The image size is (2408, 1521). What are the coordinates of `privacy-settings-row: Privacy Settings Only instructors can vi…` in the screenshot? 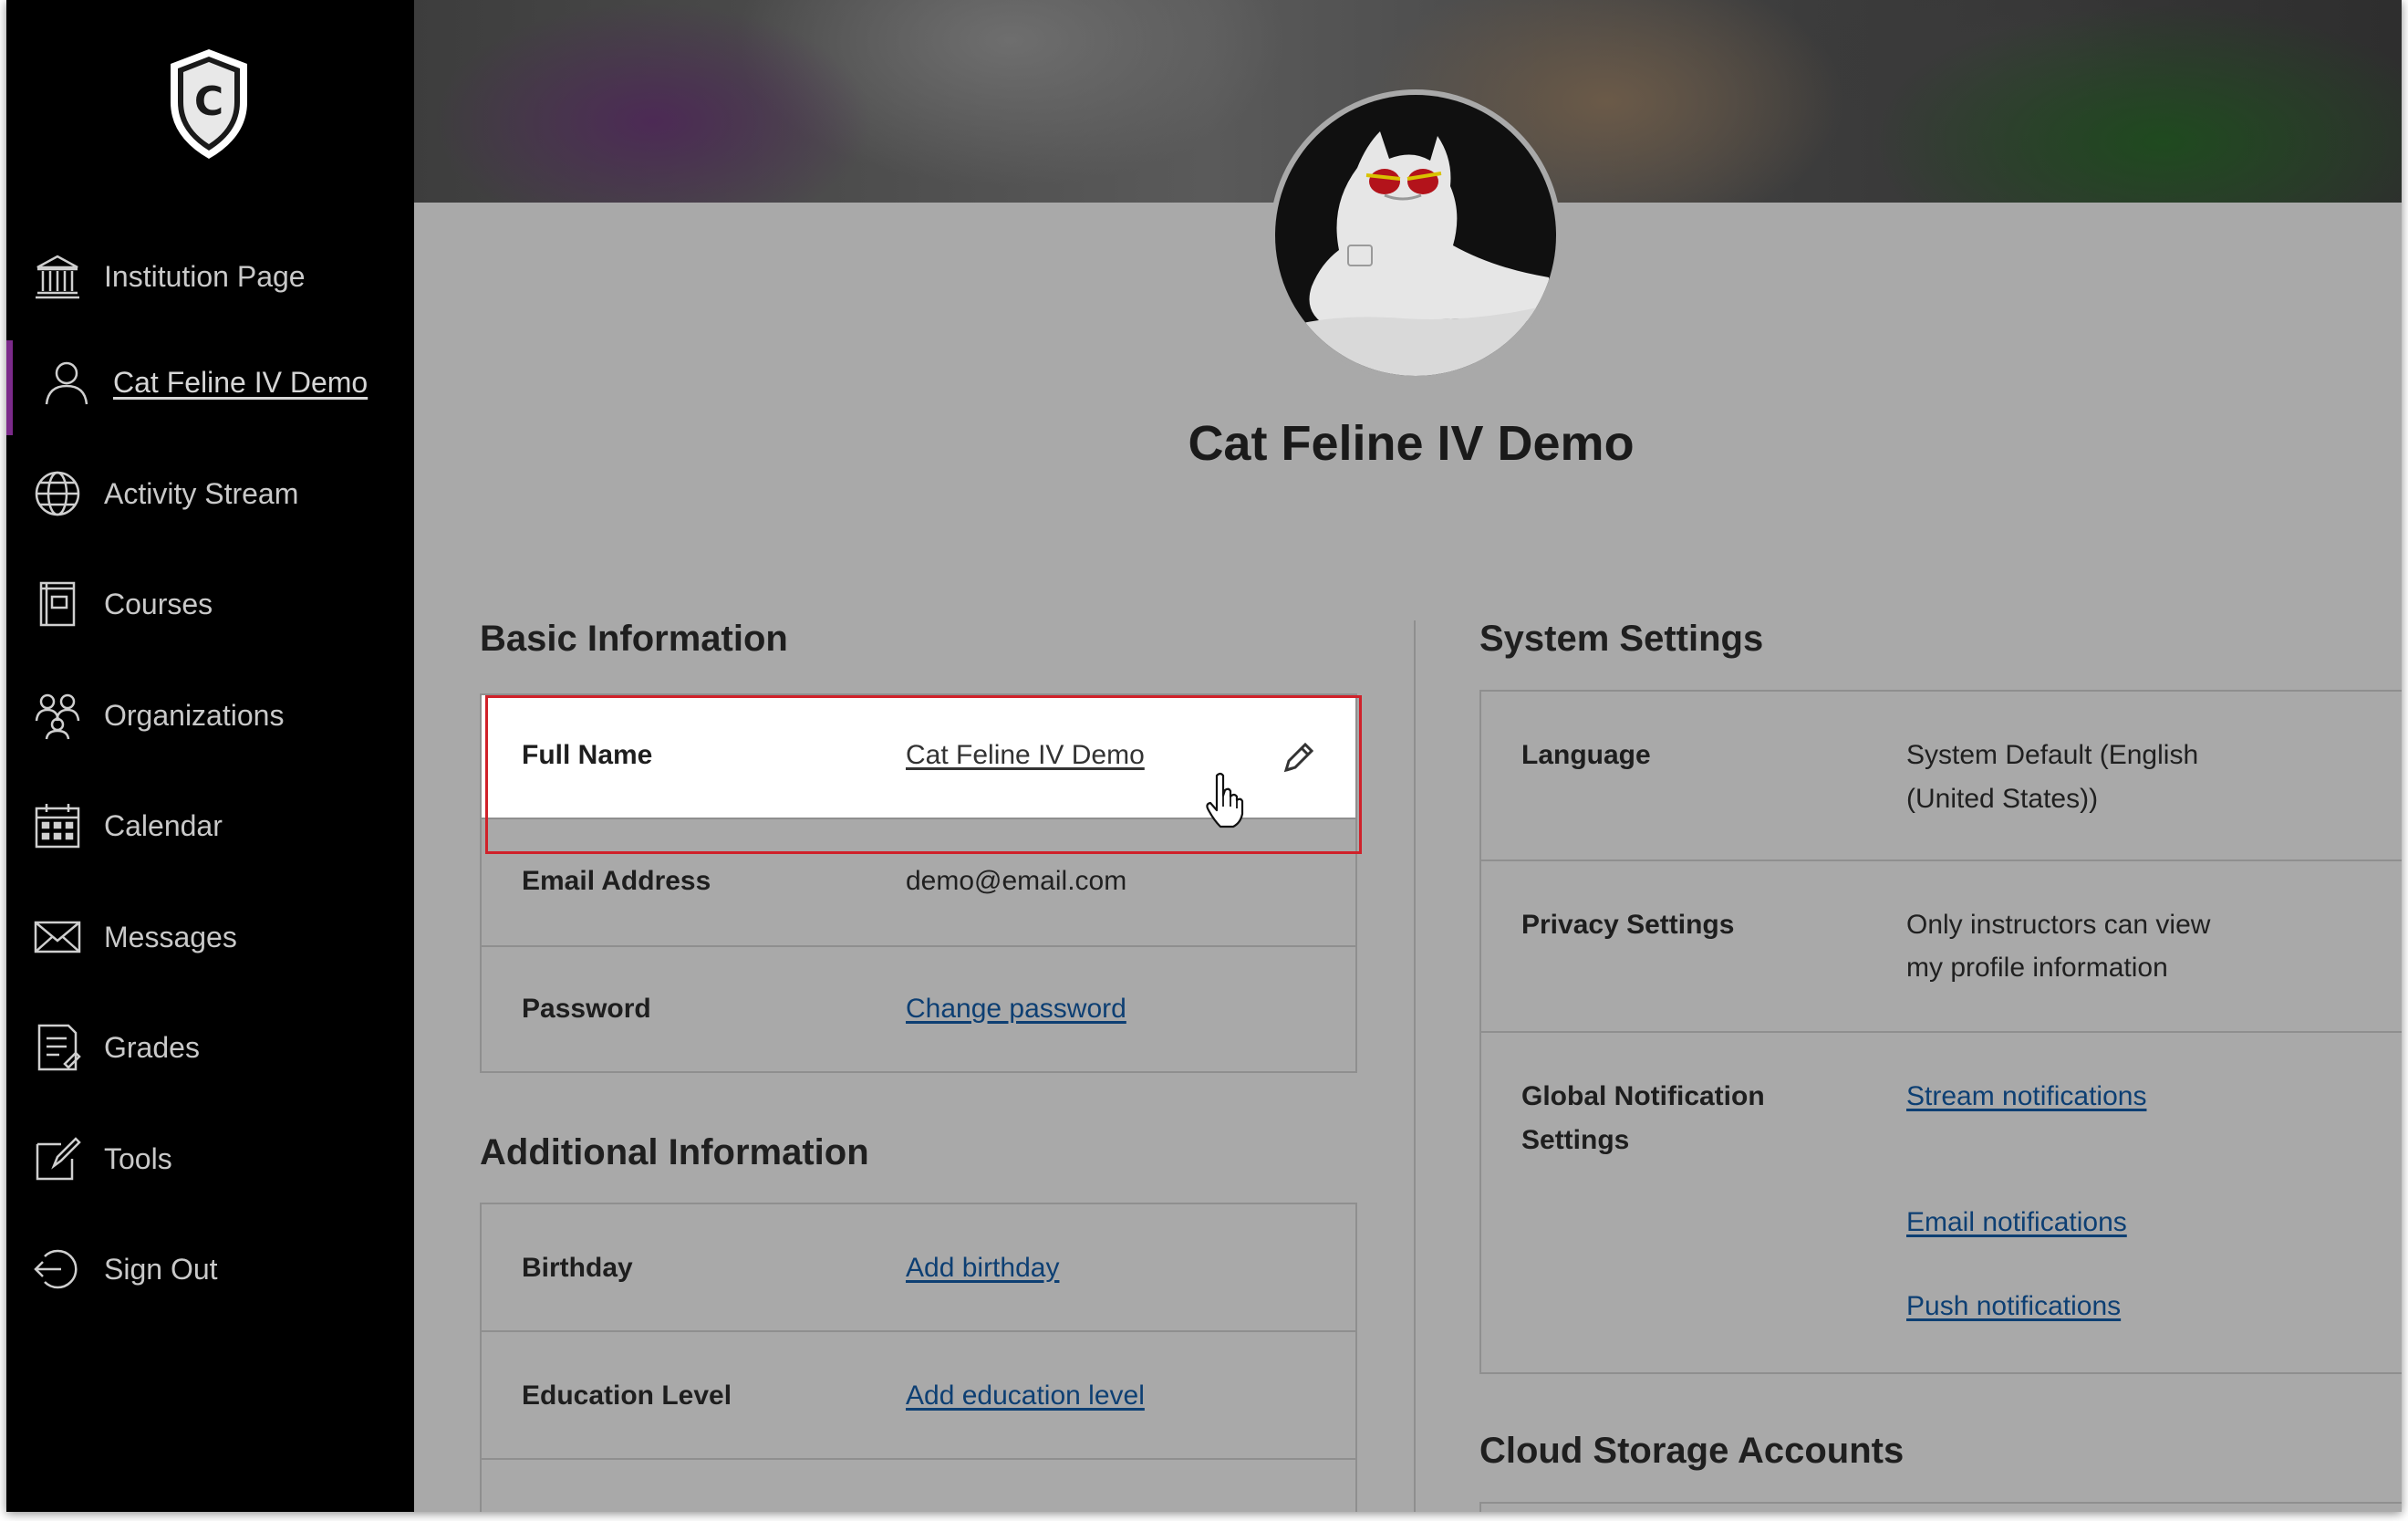 It's located at (1941, 947).